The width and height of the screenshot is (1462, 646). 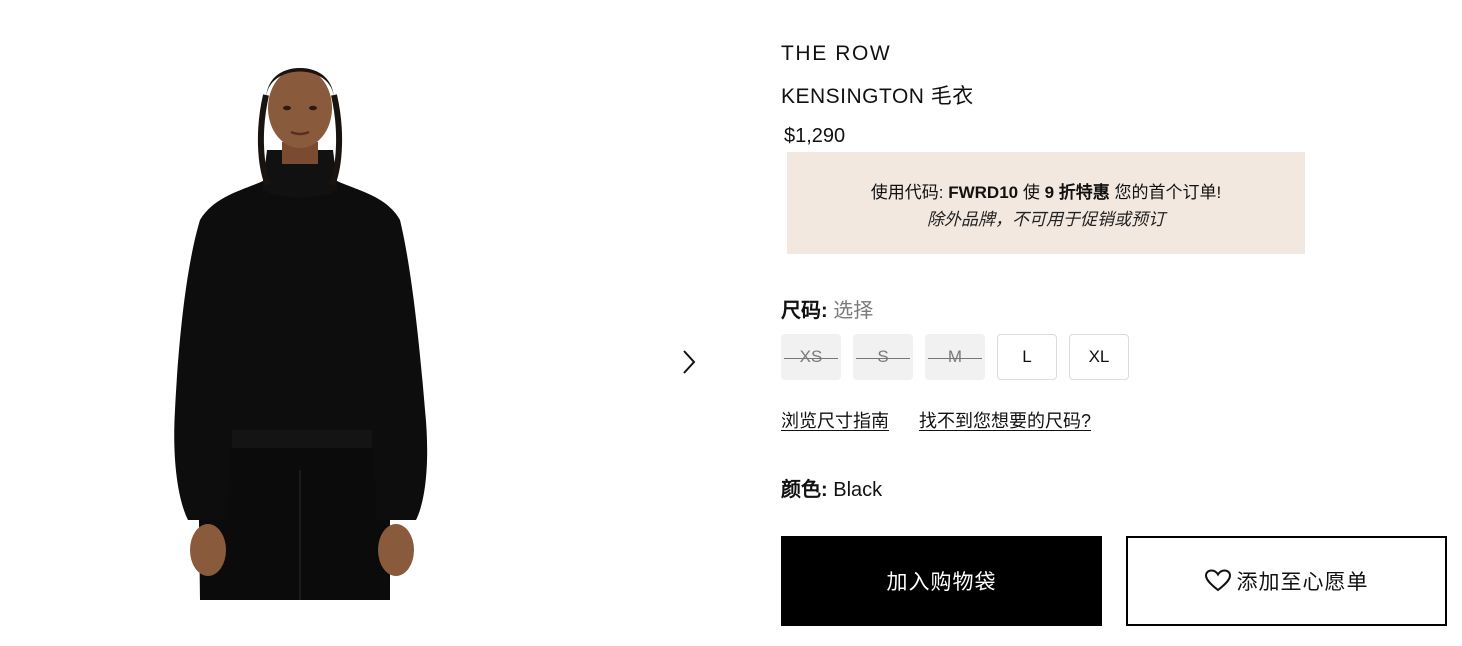 I want to click on size-option-m: M, so click(x=955, y=357).